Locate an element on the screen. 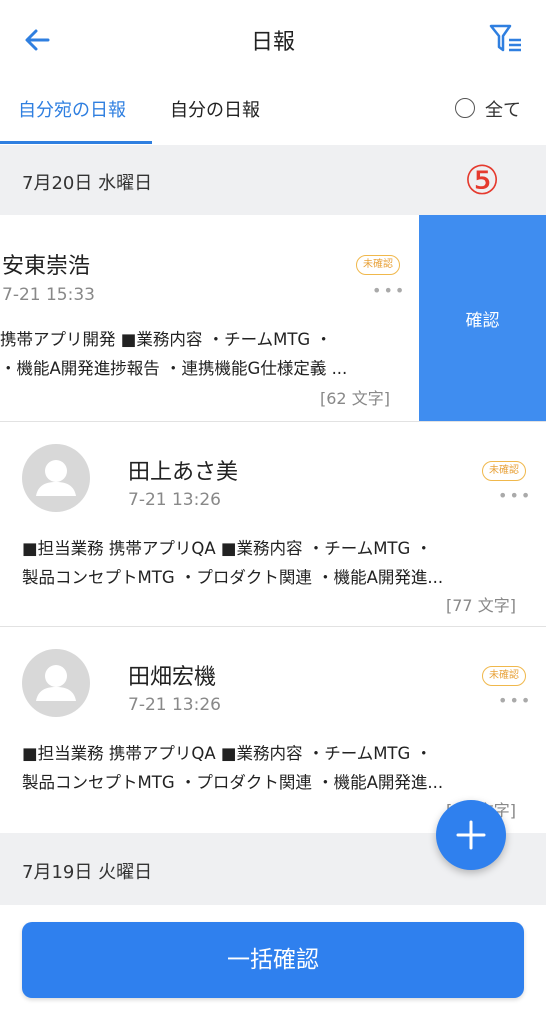  add-report-button is located at coordinates (471, 835).